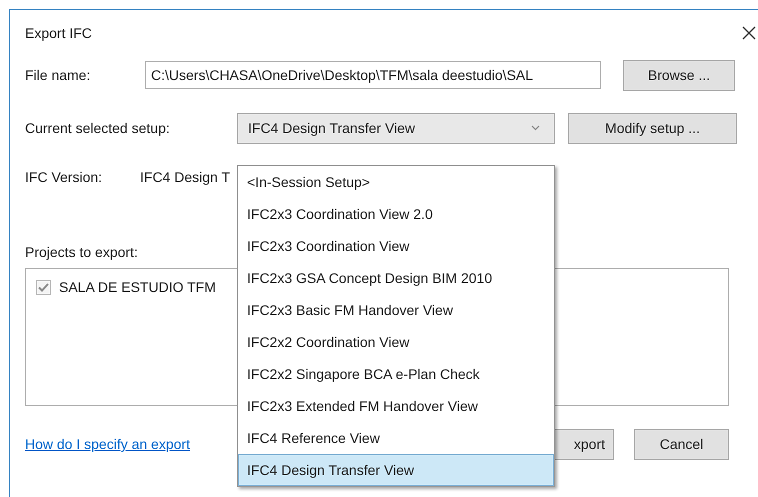  I want to click on dropdown-option: IFC2x3 Coordination View, so click(396, 246).